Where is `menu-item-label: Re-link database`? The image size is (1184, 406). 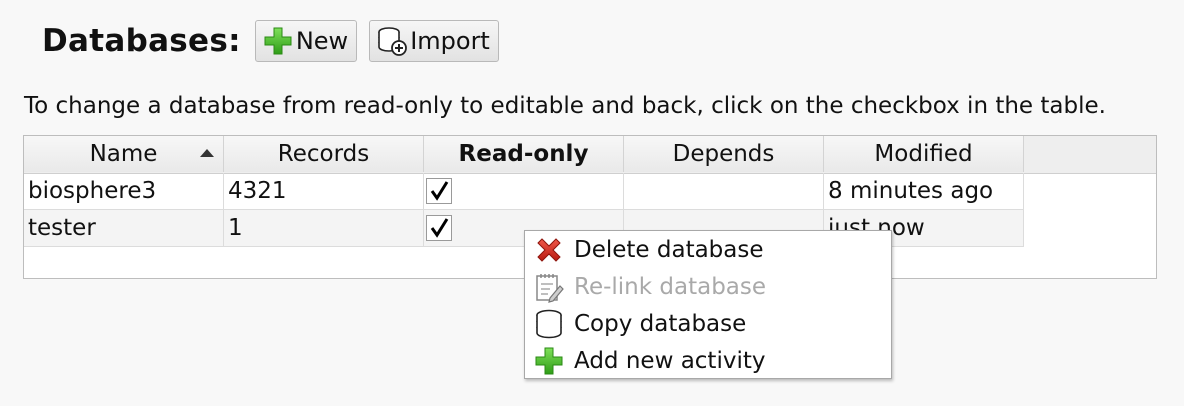
menu-item-label: Re-link database is located at coordinates (670, 286).